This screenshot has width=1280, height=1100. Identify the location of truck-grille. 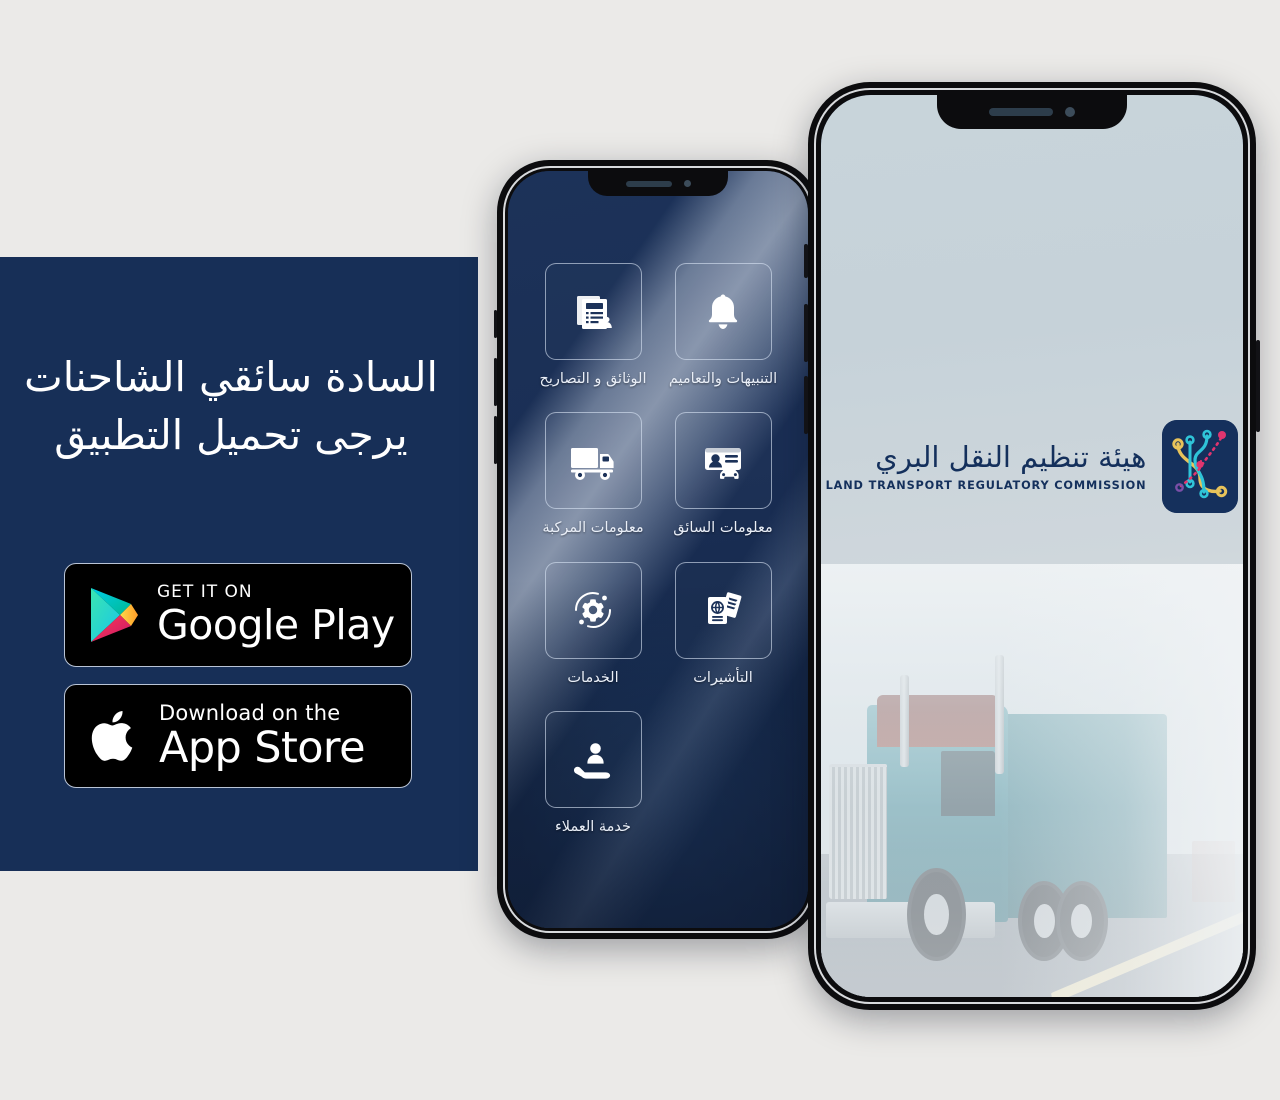
(858, 831).